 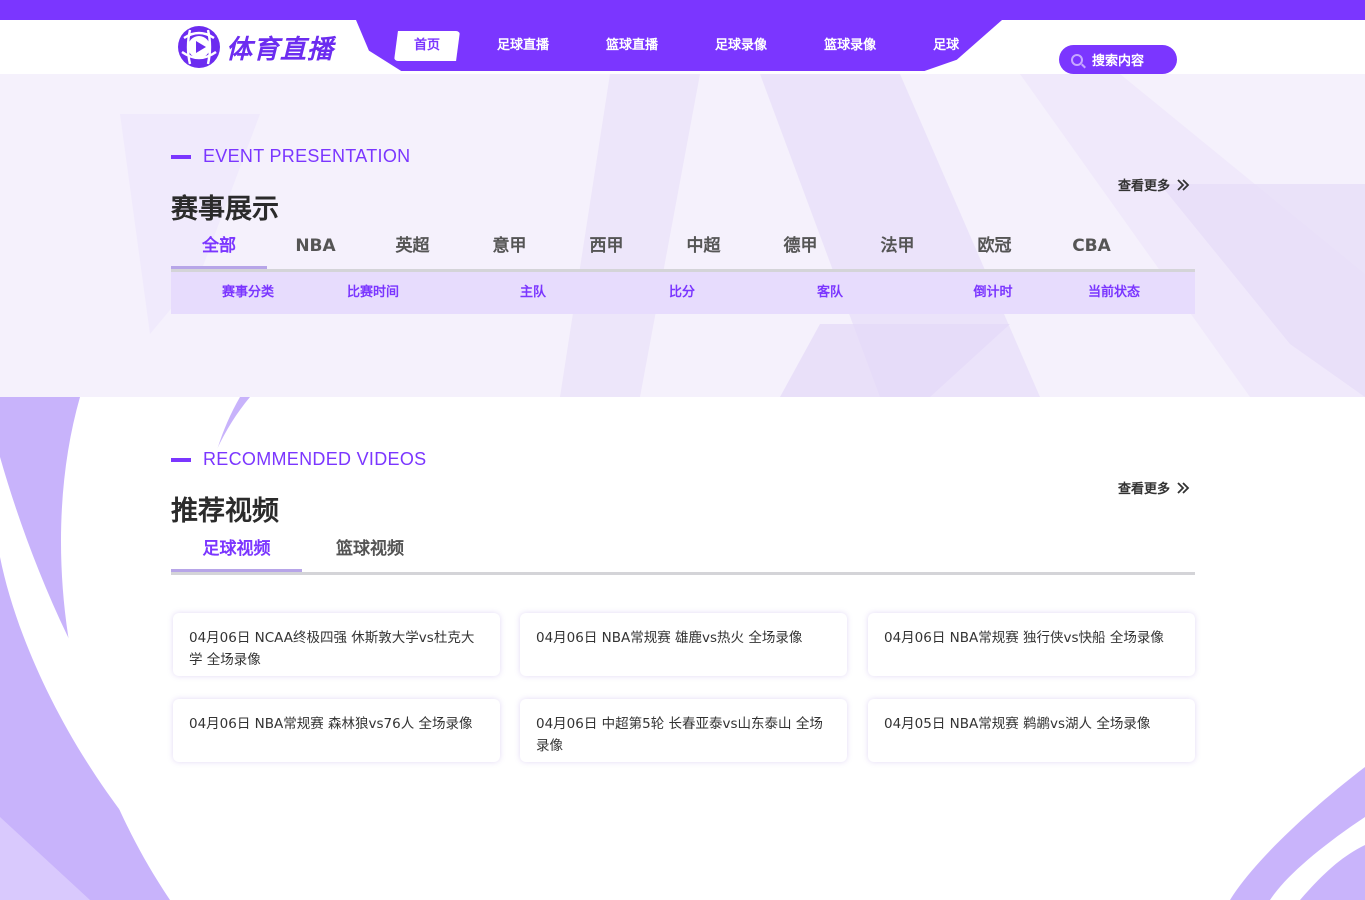 I want to click on column-header: 当前状态, so click(x=1114, y=292).